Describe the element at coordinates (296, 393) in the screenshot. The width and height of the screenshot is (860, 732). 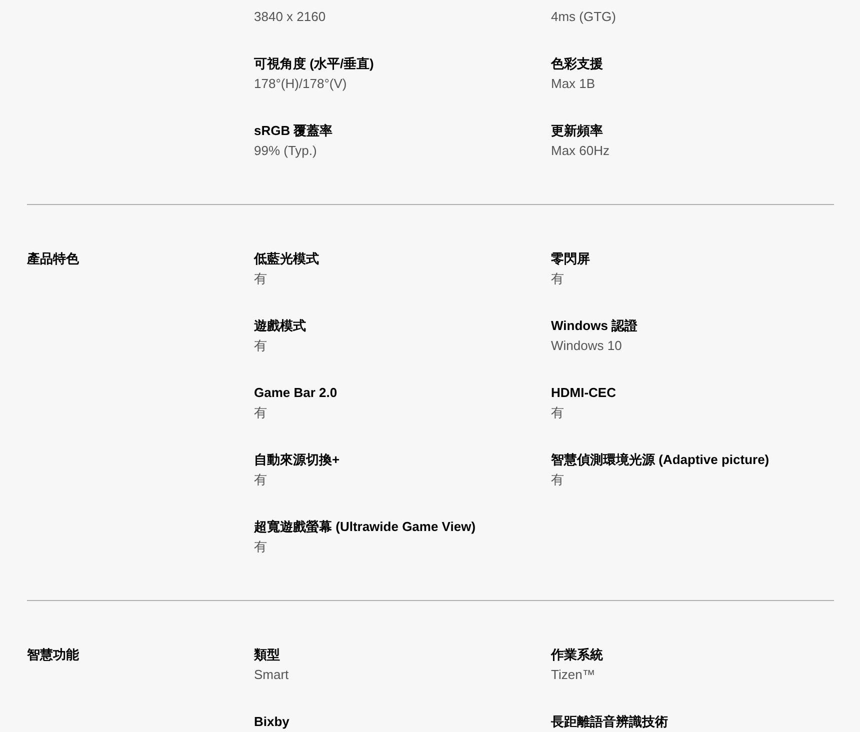
I see `spec-label: Game Bar 2.0` at that location.